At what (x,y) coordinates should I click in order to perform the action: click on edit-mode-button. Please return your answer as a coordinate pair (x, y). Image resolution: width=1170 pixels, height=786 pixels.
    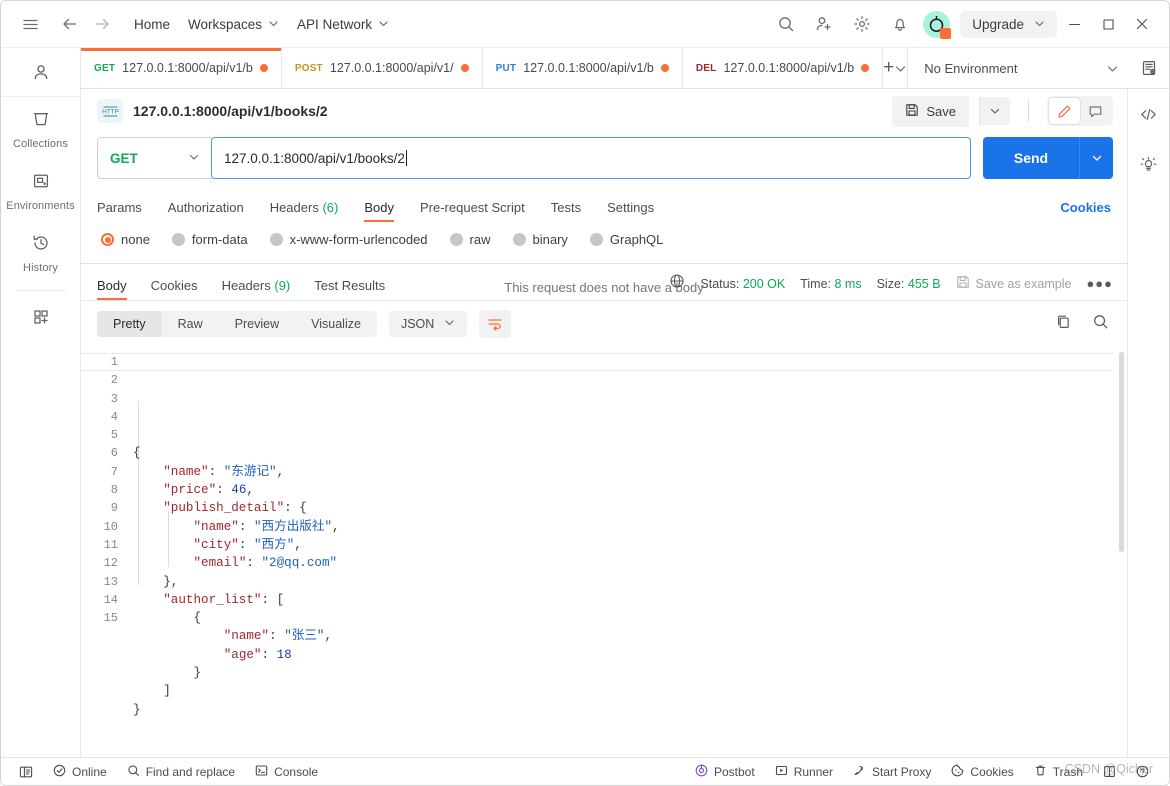
    Looking at the image, I should click on (1064, 111).